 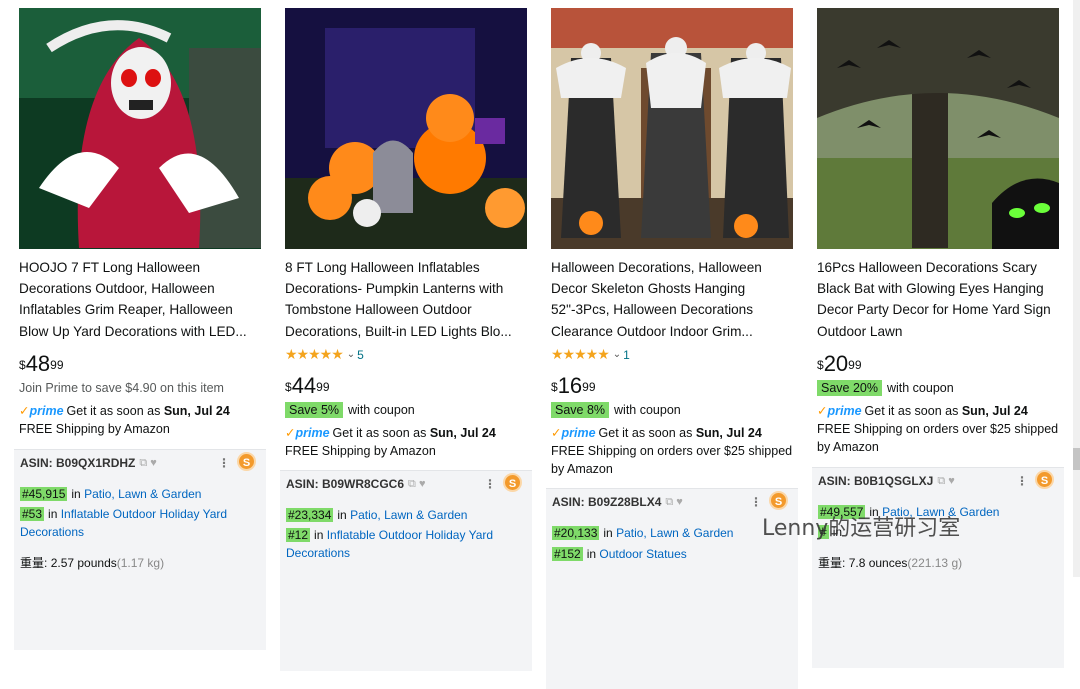 I want to click on asin-label: ASIN: B09Z28BLX4, so click(x=607, y=502).